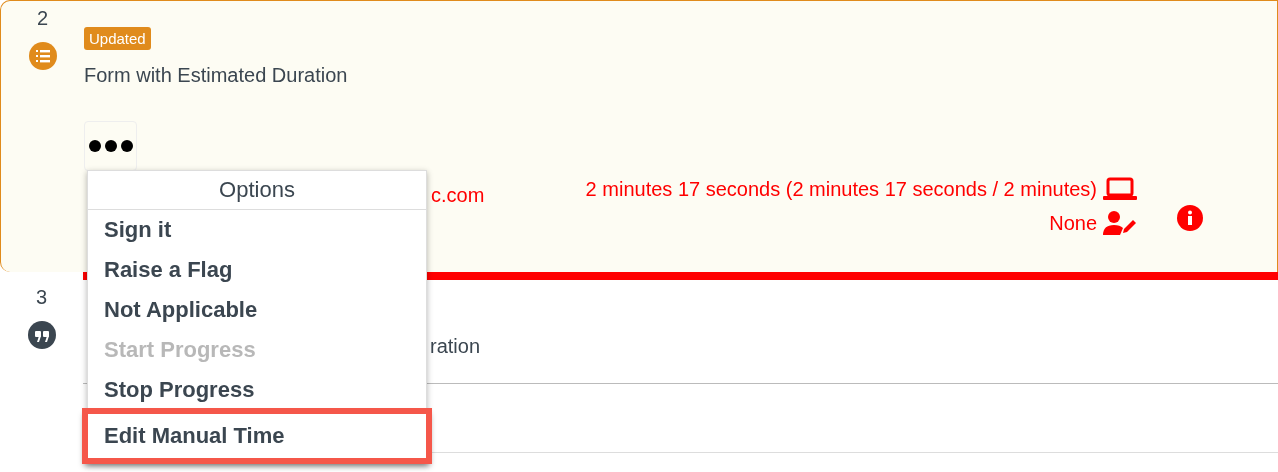 Image resolution: width=1278 pixels, height=472 pixels. I want to click on step-title: Form with Estimated Duration, so click(216, 75).